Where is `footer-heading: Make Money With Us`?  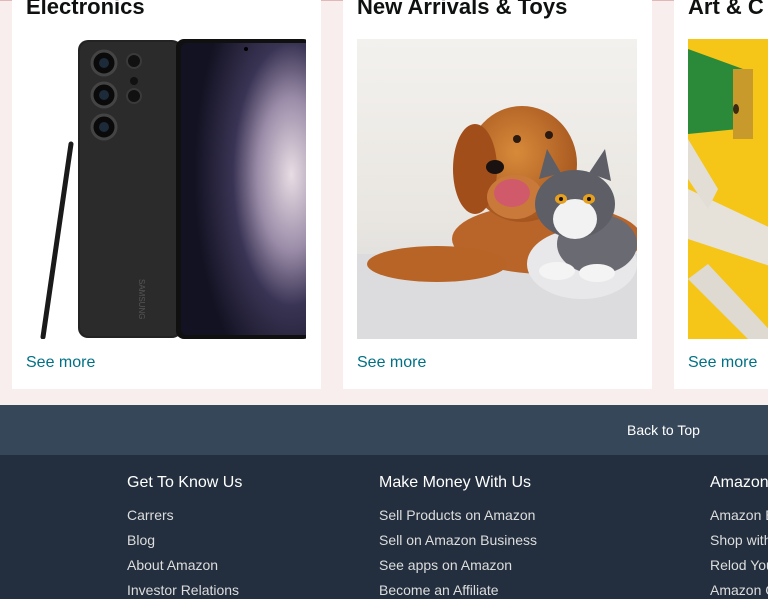
footer-heading: Make Money With Us is located at coordinates (455, 482).